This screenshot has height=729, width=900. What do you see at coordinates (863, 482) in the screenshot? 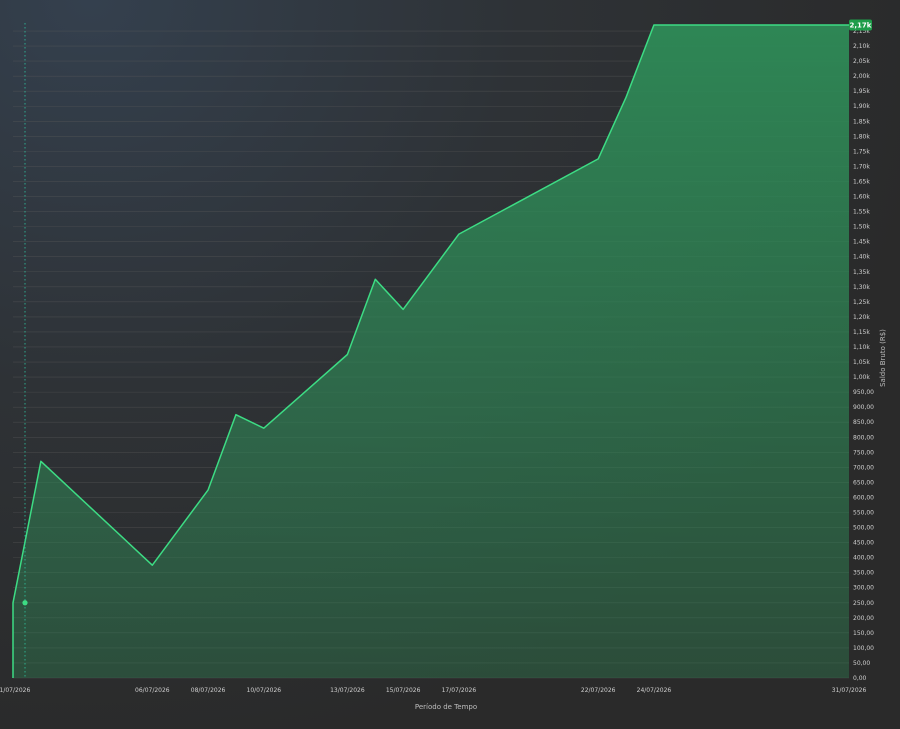
I see `y-tick-label: 650,00` at bounding box center [863, 482].